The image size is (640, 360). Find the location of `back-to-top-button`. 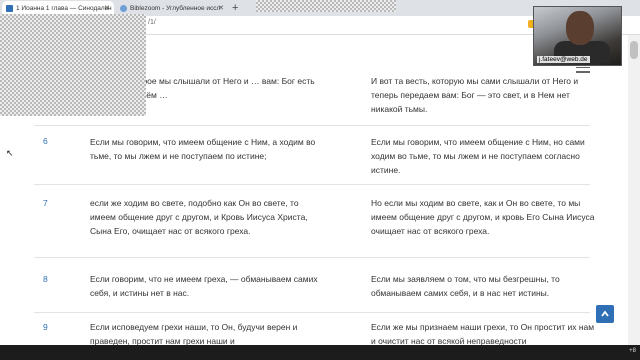

back-to-top-button is located at coordinates (605, 314).